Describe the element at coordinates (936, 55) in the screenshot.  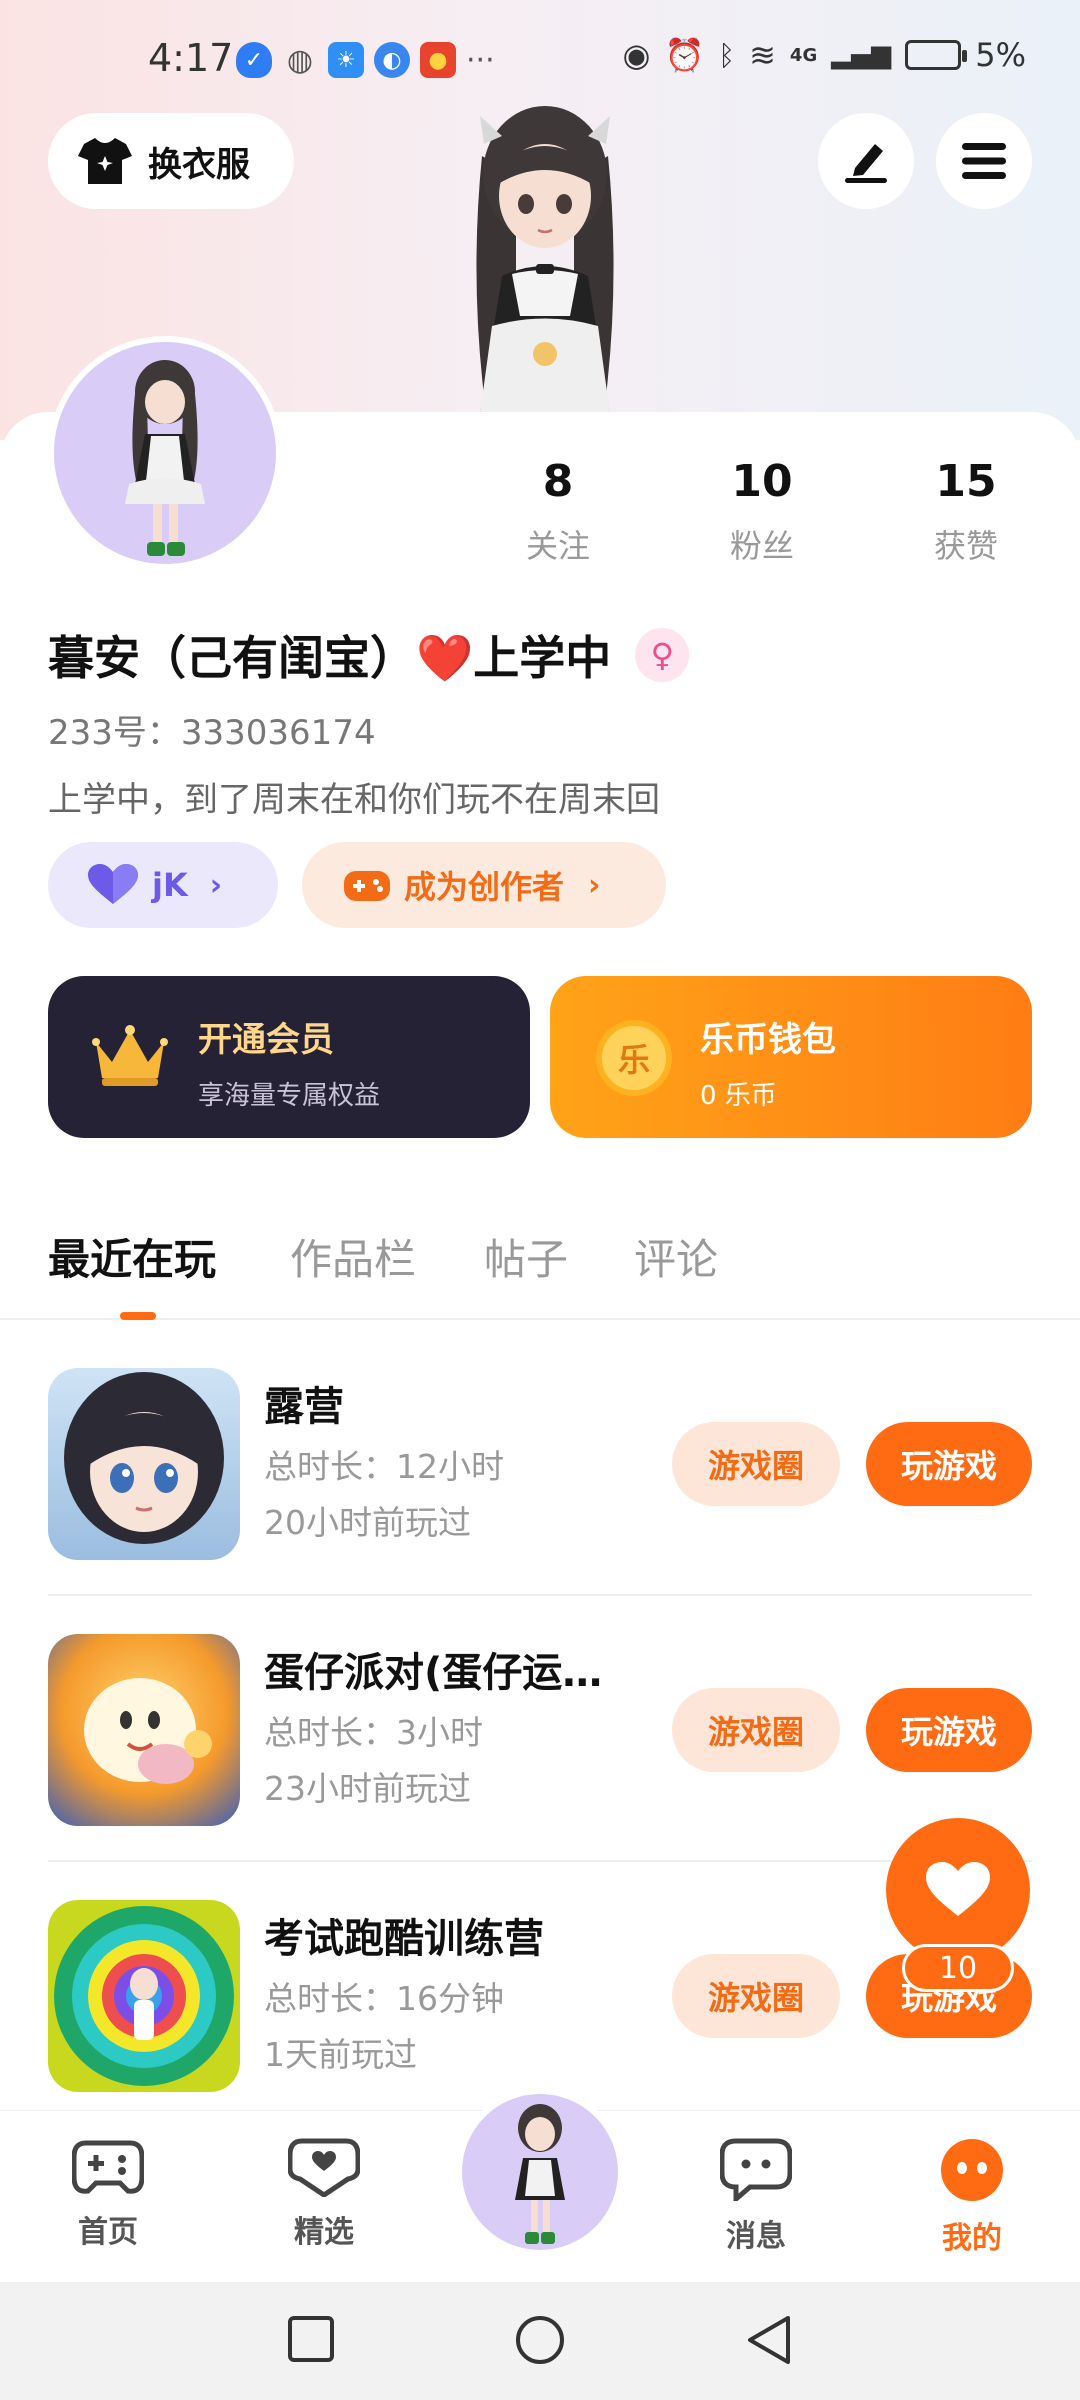
I see `battery-icon` at that location.